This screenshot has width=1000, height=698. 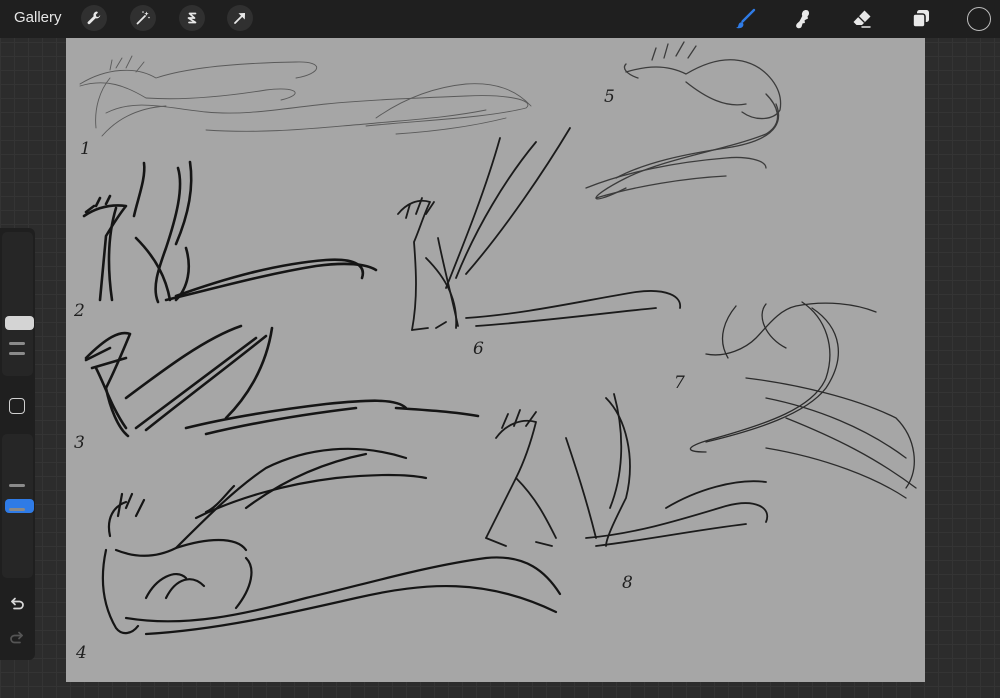 I want to click on redo-button, so click(x=17, y=638).